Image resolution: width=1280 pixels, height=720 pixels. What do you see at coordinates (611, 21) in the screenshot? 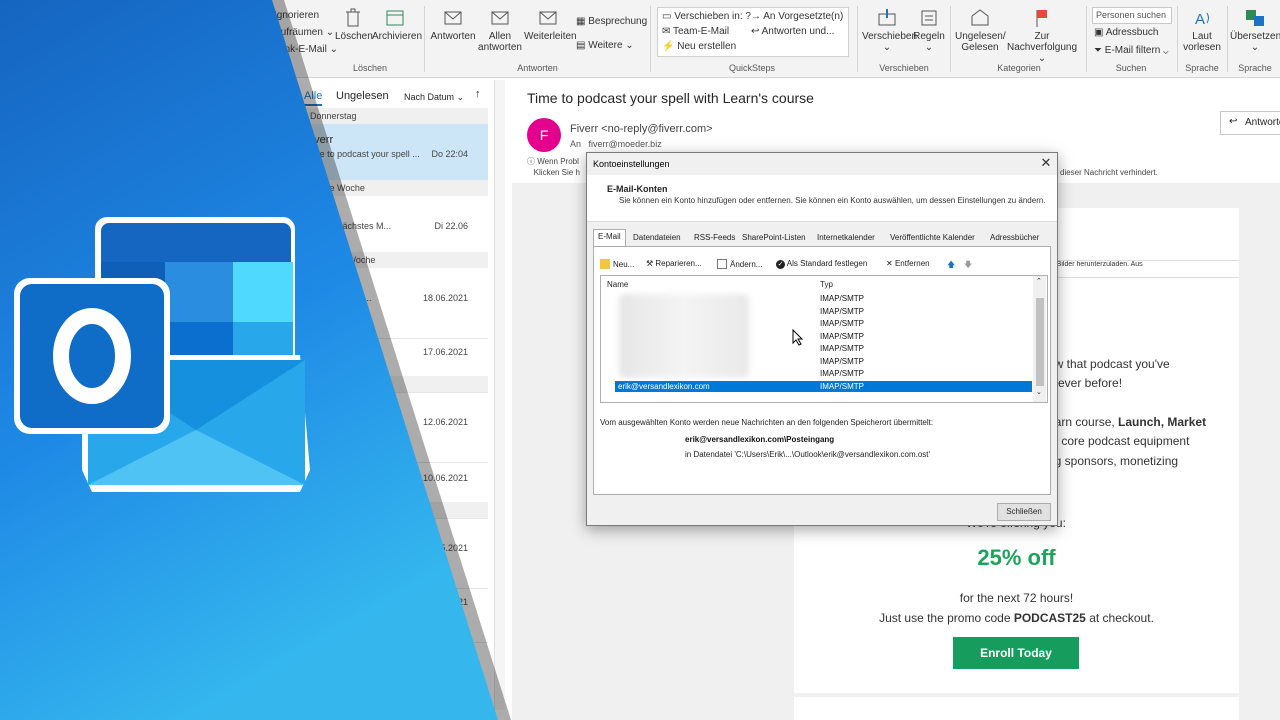
I see `meeting-button: ▦ Besprechung` at bounding box center [611, 21].